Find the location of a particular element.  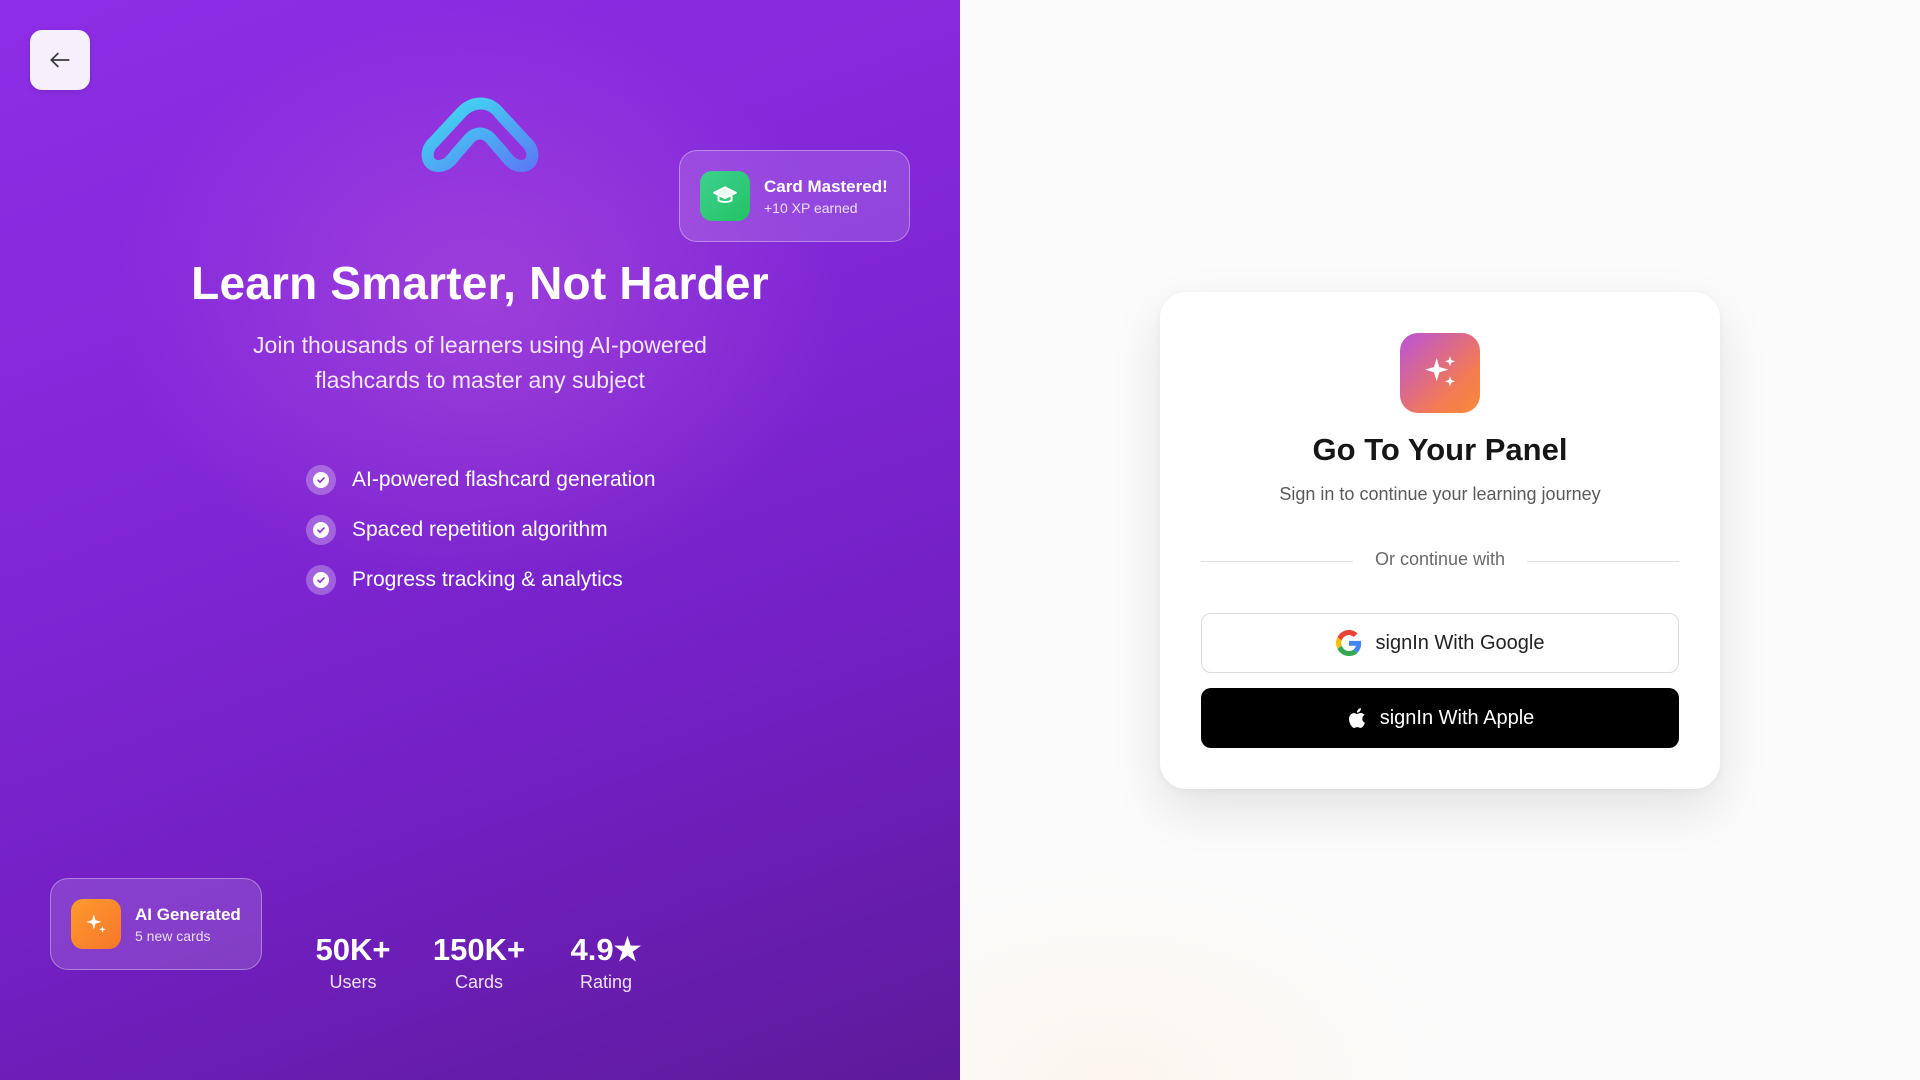

feature-label: AI-powered flashcard generation is located at coordinates (504, 479).